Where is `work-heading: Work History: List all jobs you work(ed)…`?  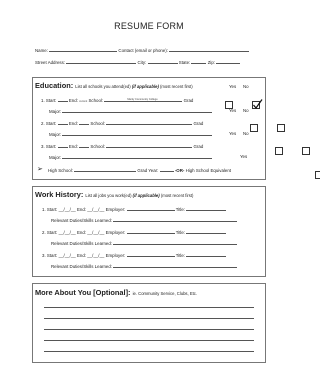 work-heading: Work History: List all jobs you work(ed)… is located at coordinates (114, 194).